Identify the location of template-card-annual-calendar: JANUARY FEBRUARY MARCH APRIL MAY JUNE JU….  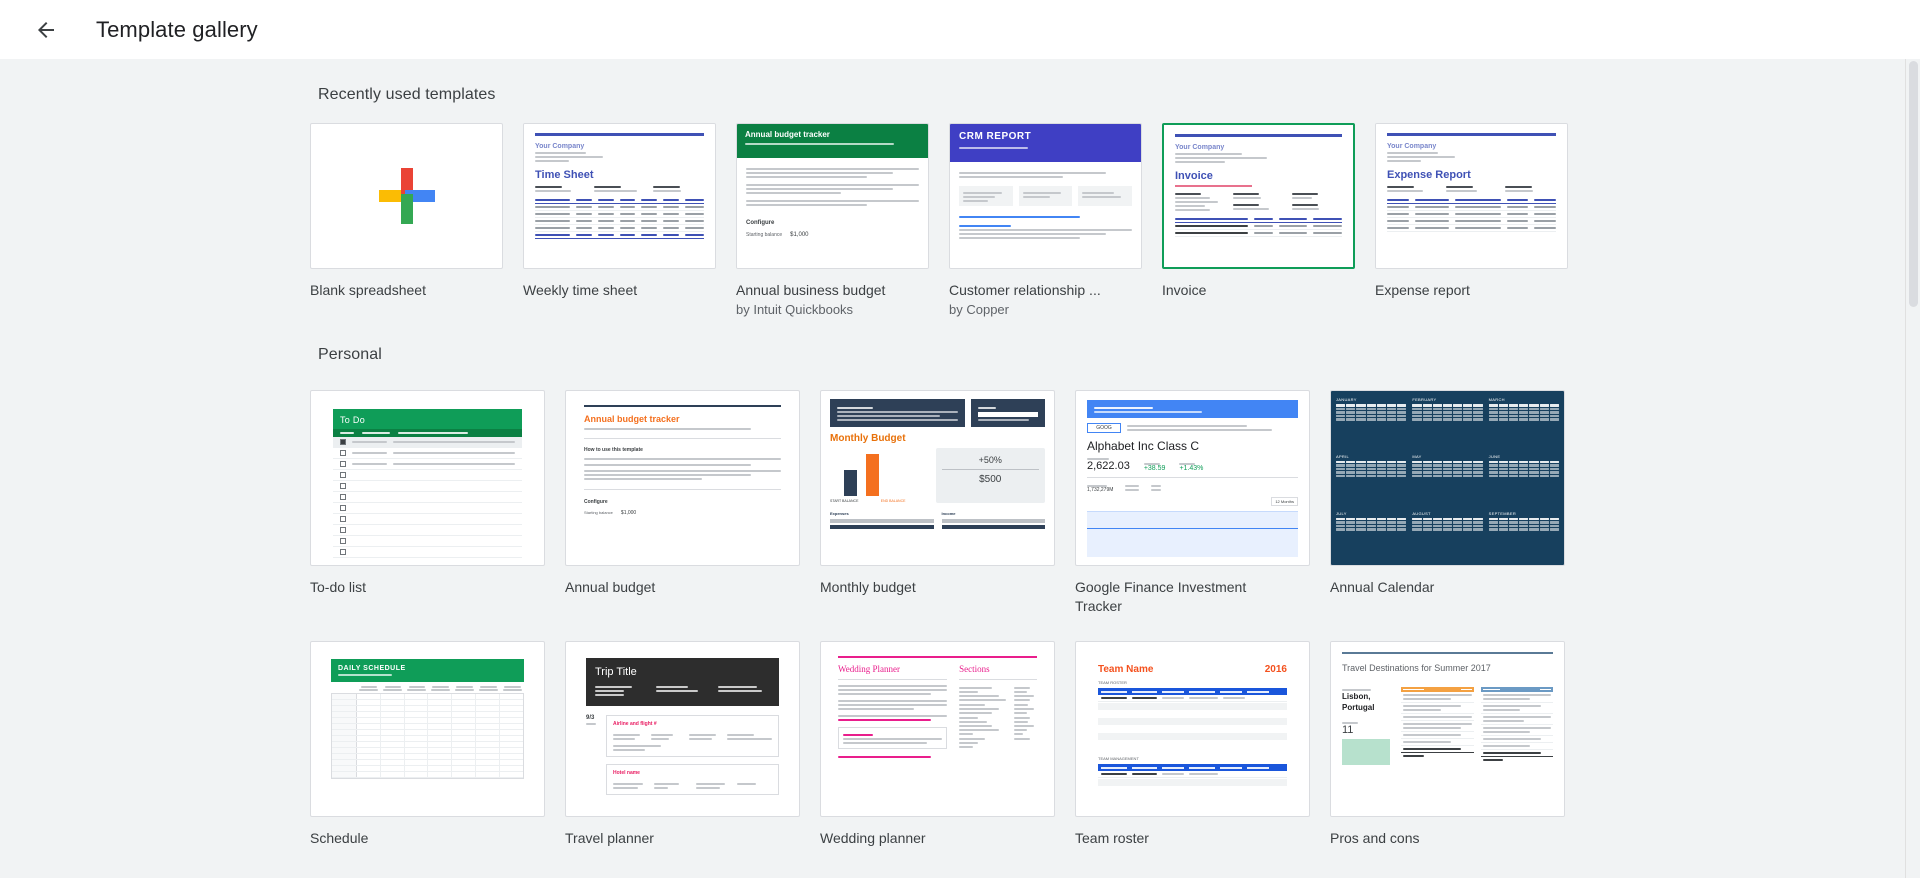
(1457, 503).